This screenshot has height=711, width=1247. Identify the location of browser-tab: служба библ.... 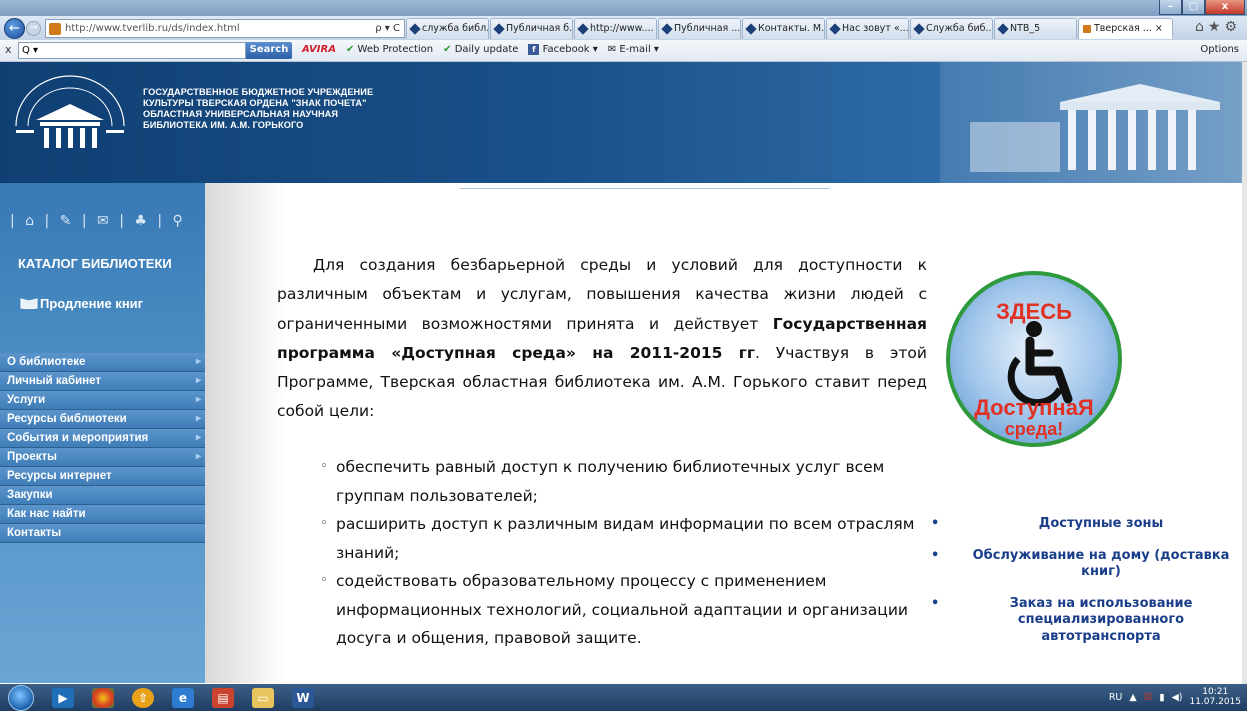
(447, 28).